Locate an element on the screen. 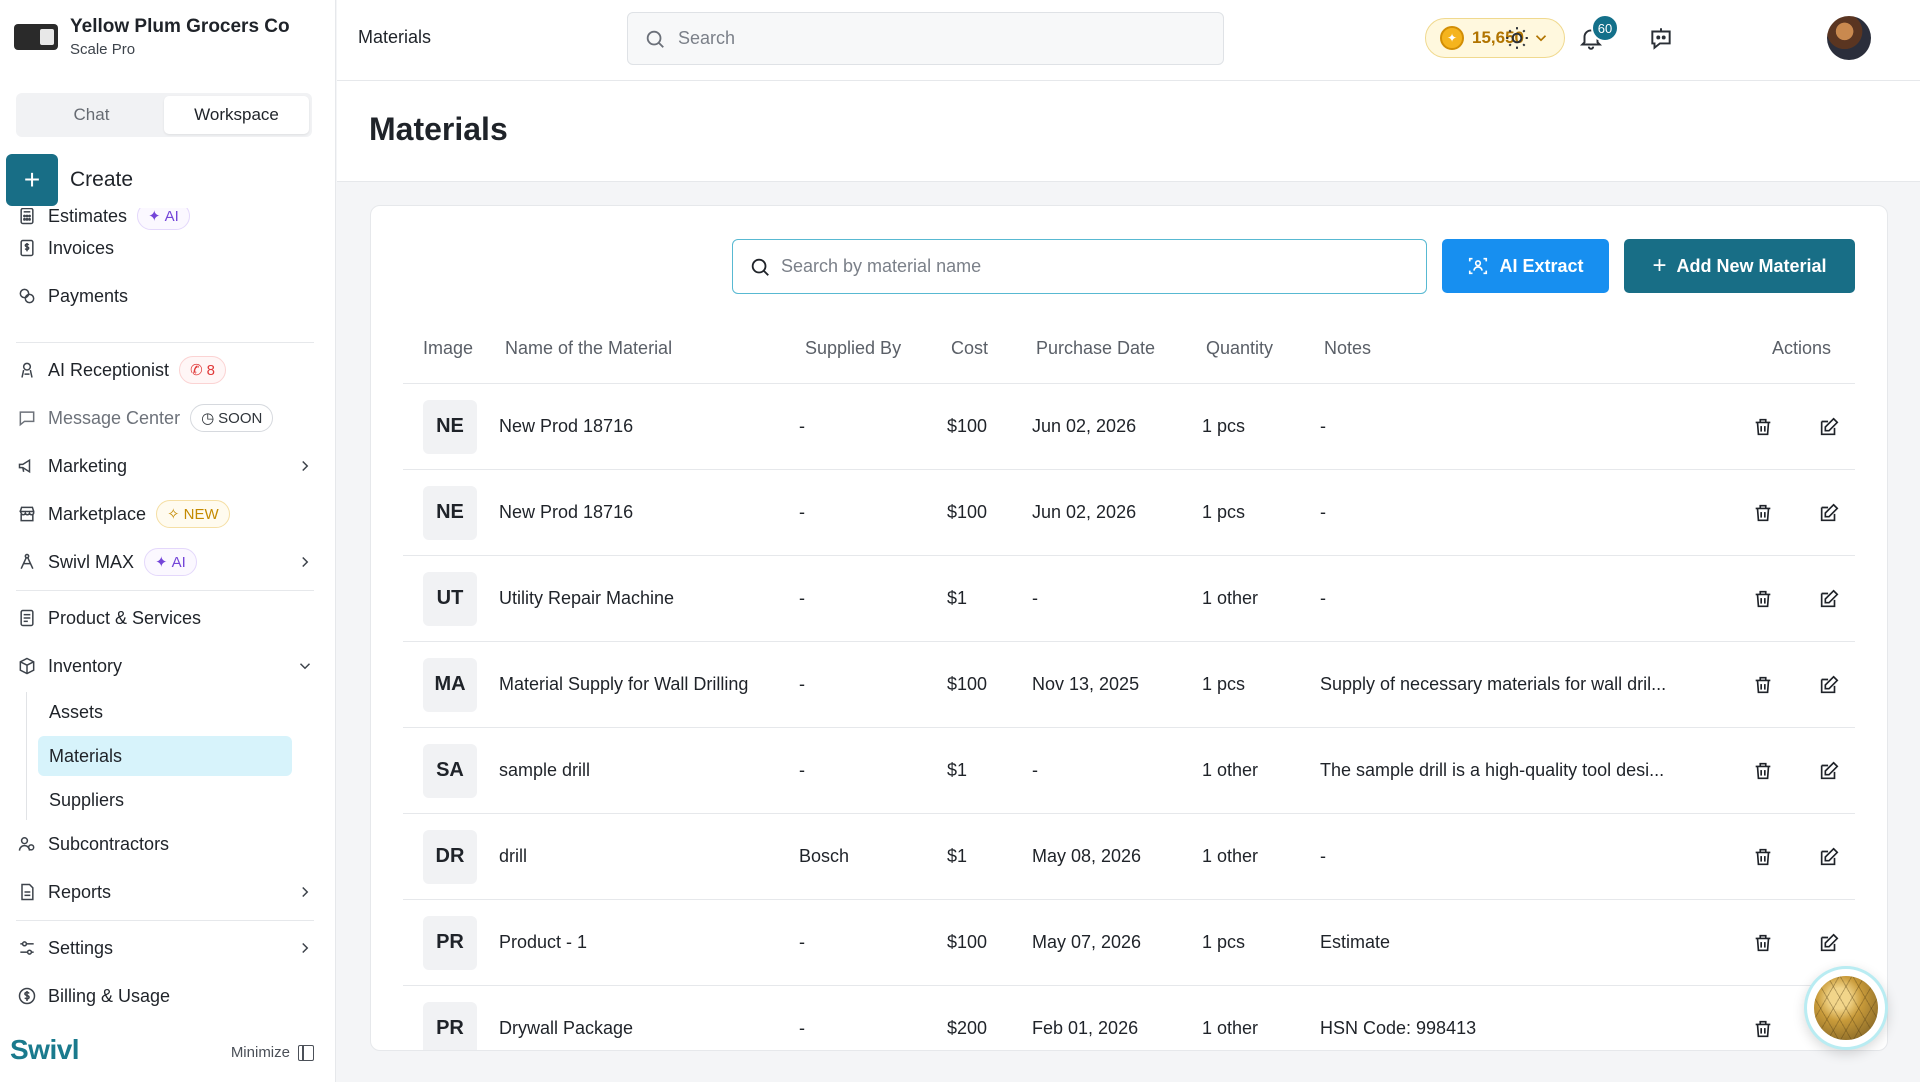 This screenshot has height=1082, width=1920. chevron-right-icon is located at coordinates (305, 892).